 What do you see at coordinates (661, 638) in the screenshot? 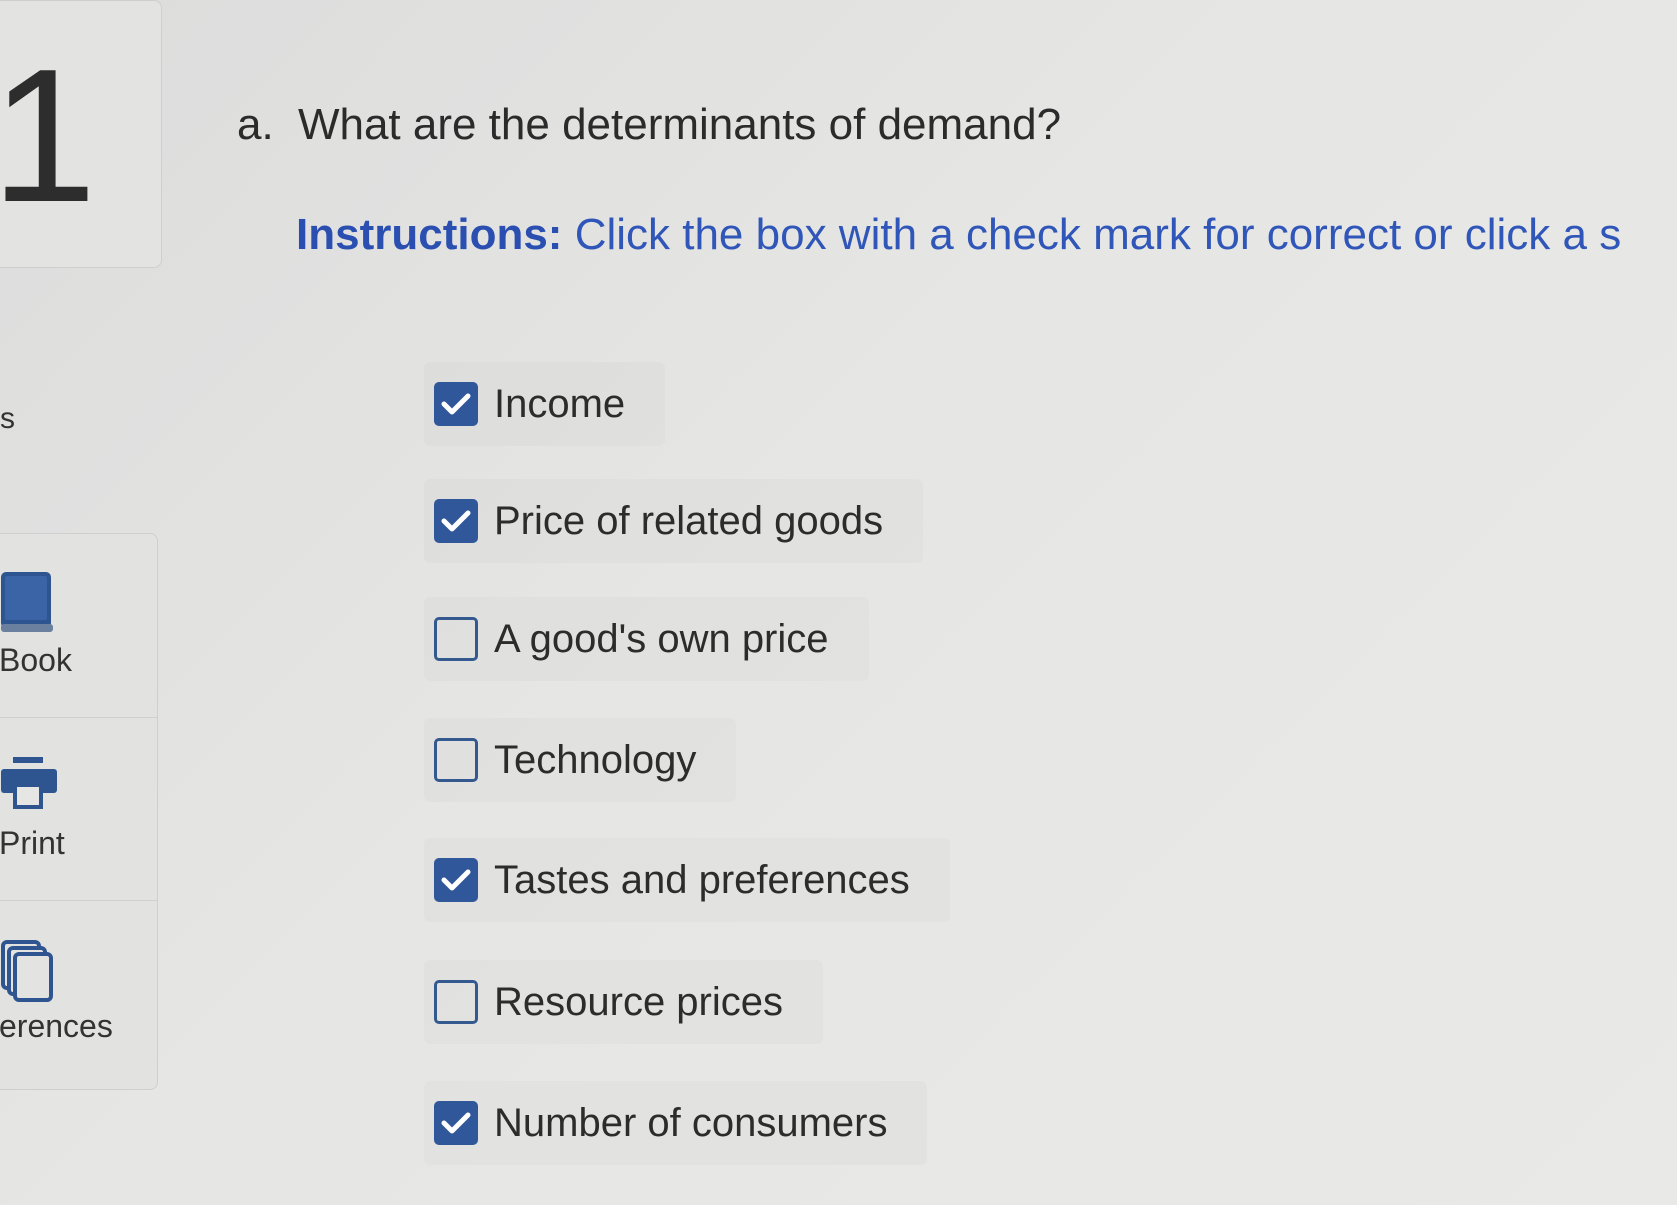
I see `option-label: A good's own price` at bounding box center [661, 638].